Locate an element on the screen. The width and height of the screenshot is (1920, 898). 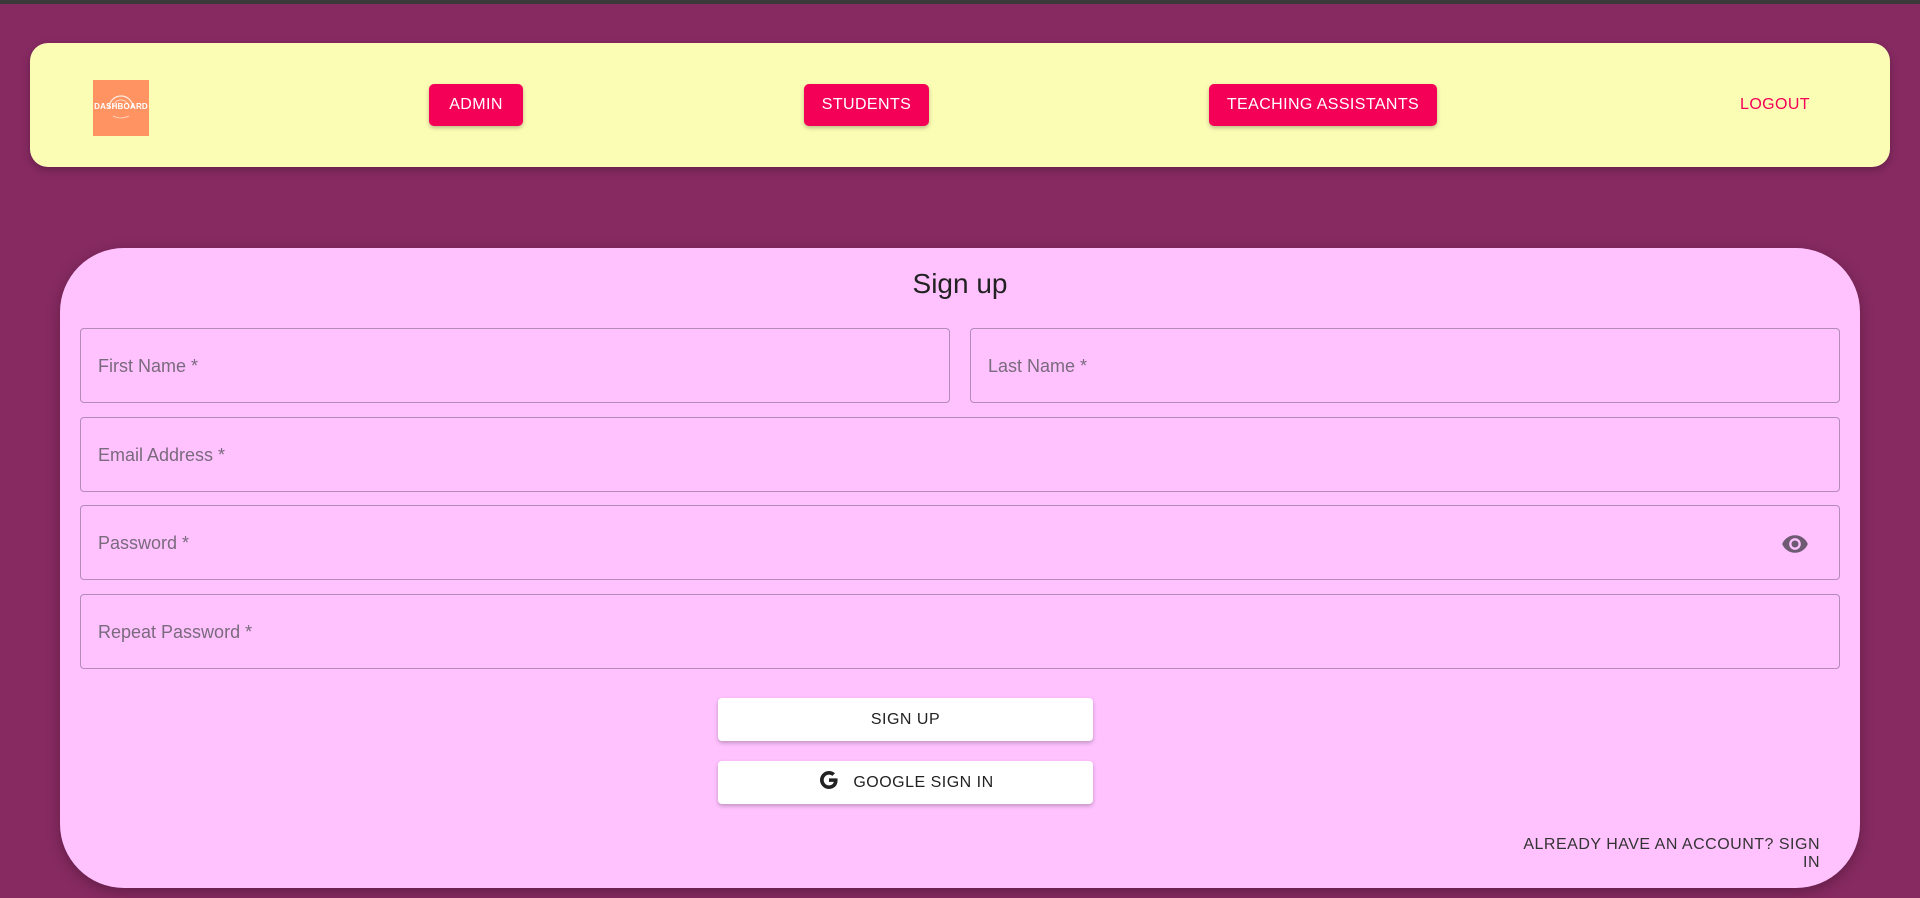
google-sign-in-button: GOOGLE SIGN IN is located at coordinates (905, 782).